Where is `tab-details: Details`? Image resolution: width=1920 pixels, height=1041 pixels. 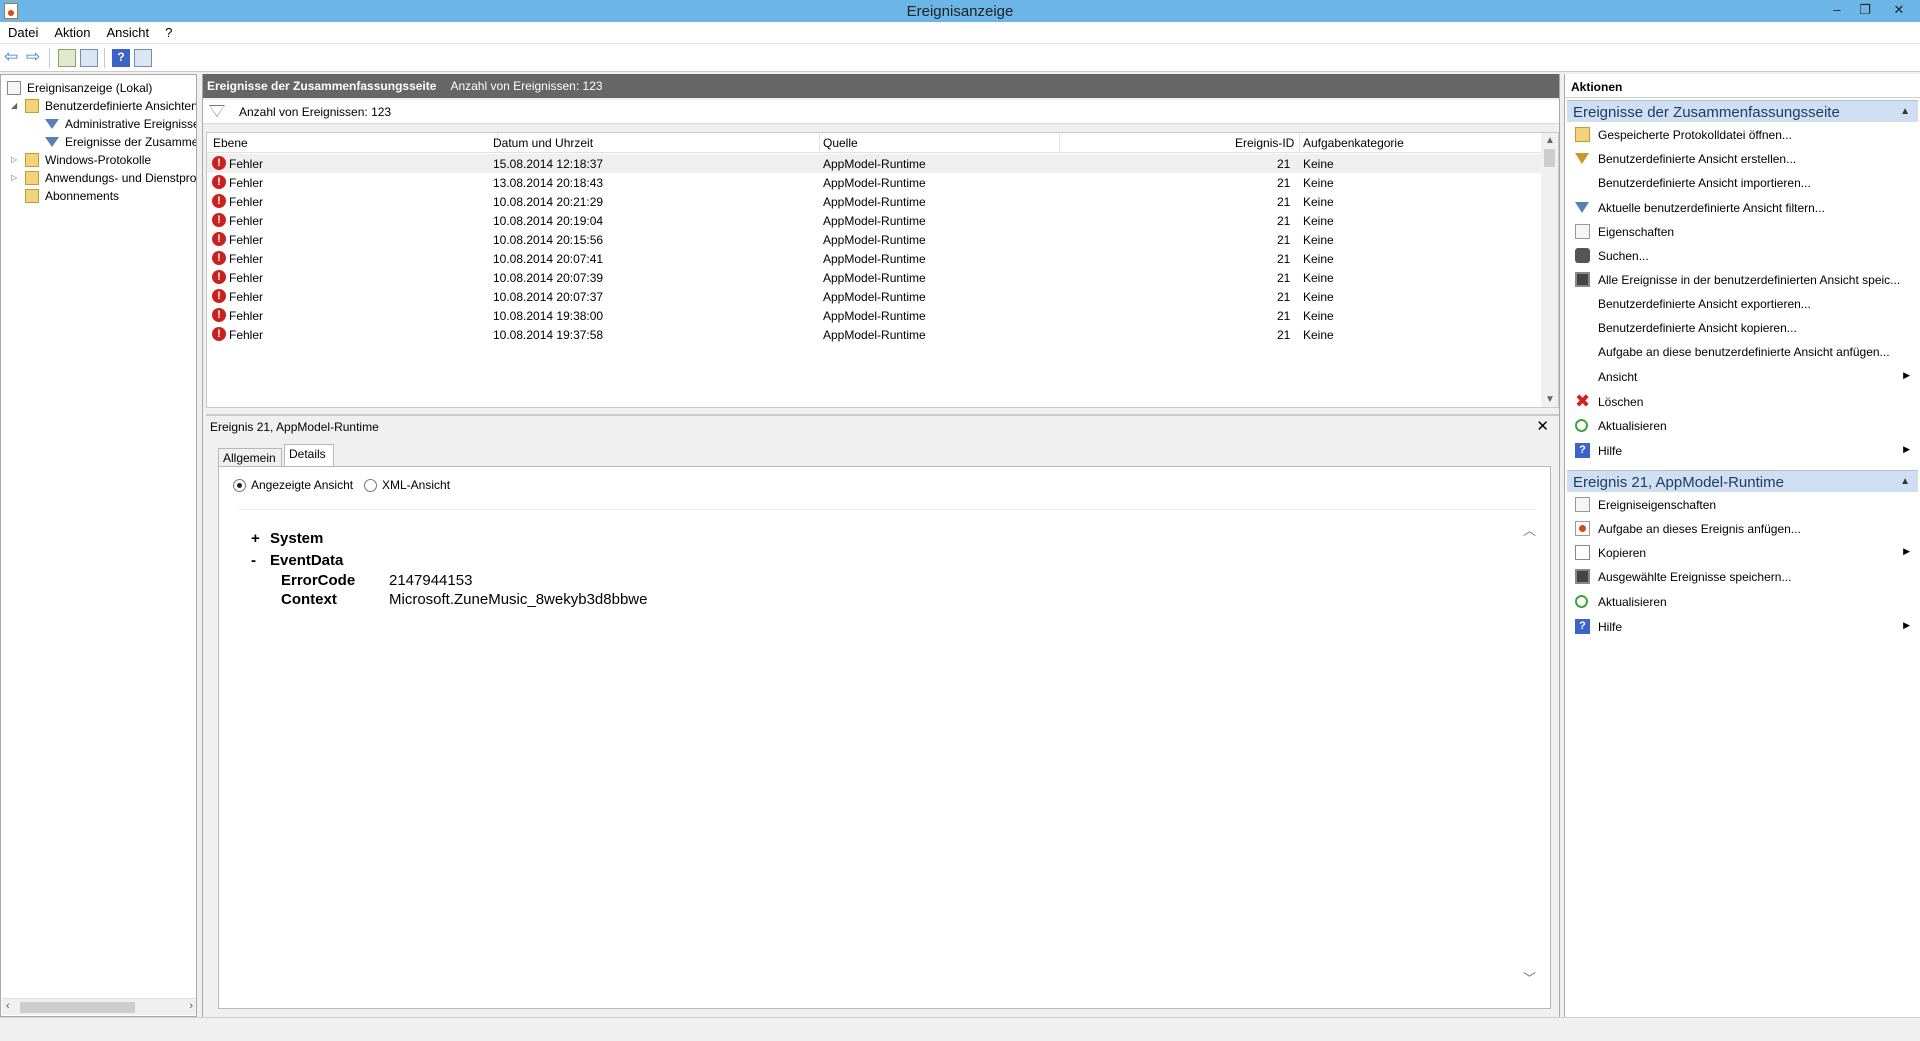 tab-details: Details is located at coordinates (309, 455).